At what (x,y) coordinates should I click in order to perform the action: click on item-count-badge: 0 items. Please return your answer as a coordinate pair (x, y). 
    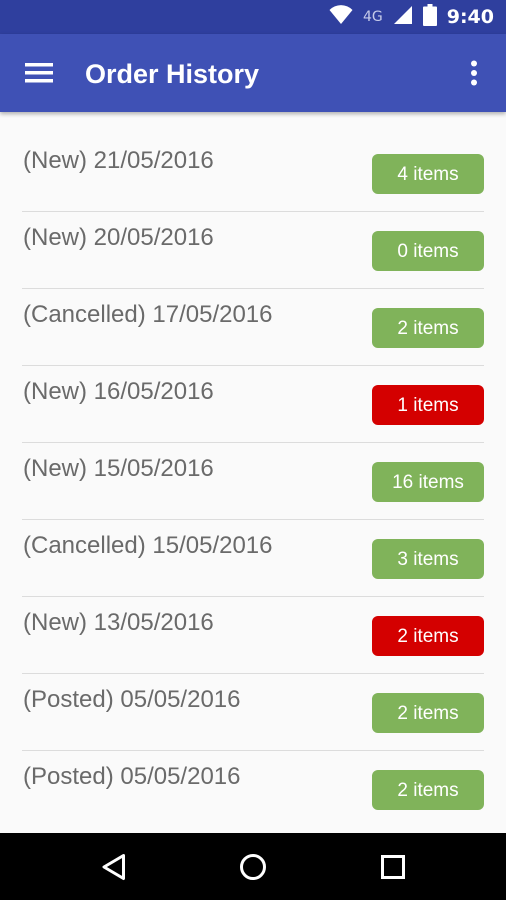
    Looking at the image, I should click on (428, 251).